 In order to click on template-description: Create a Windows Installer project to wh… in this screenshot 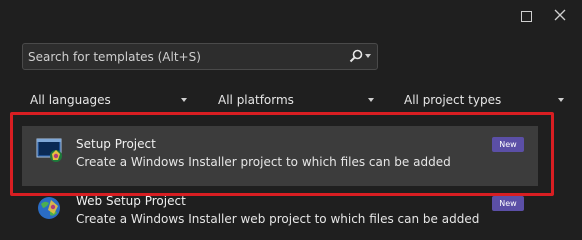, I will do `click(263, 162)`.